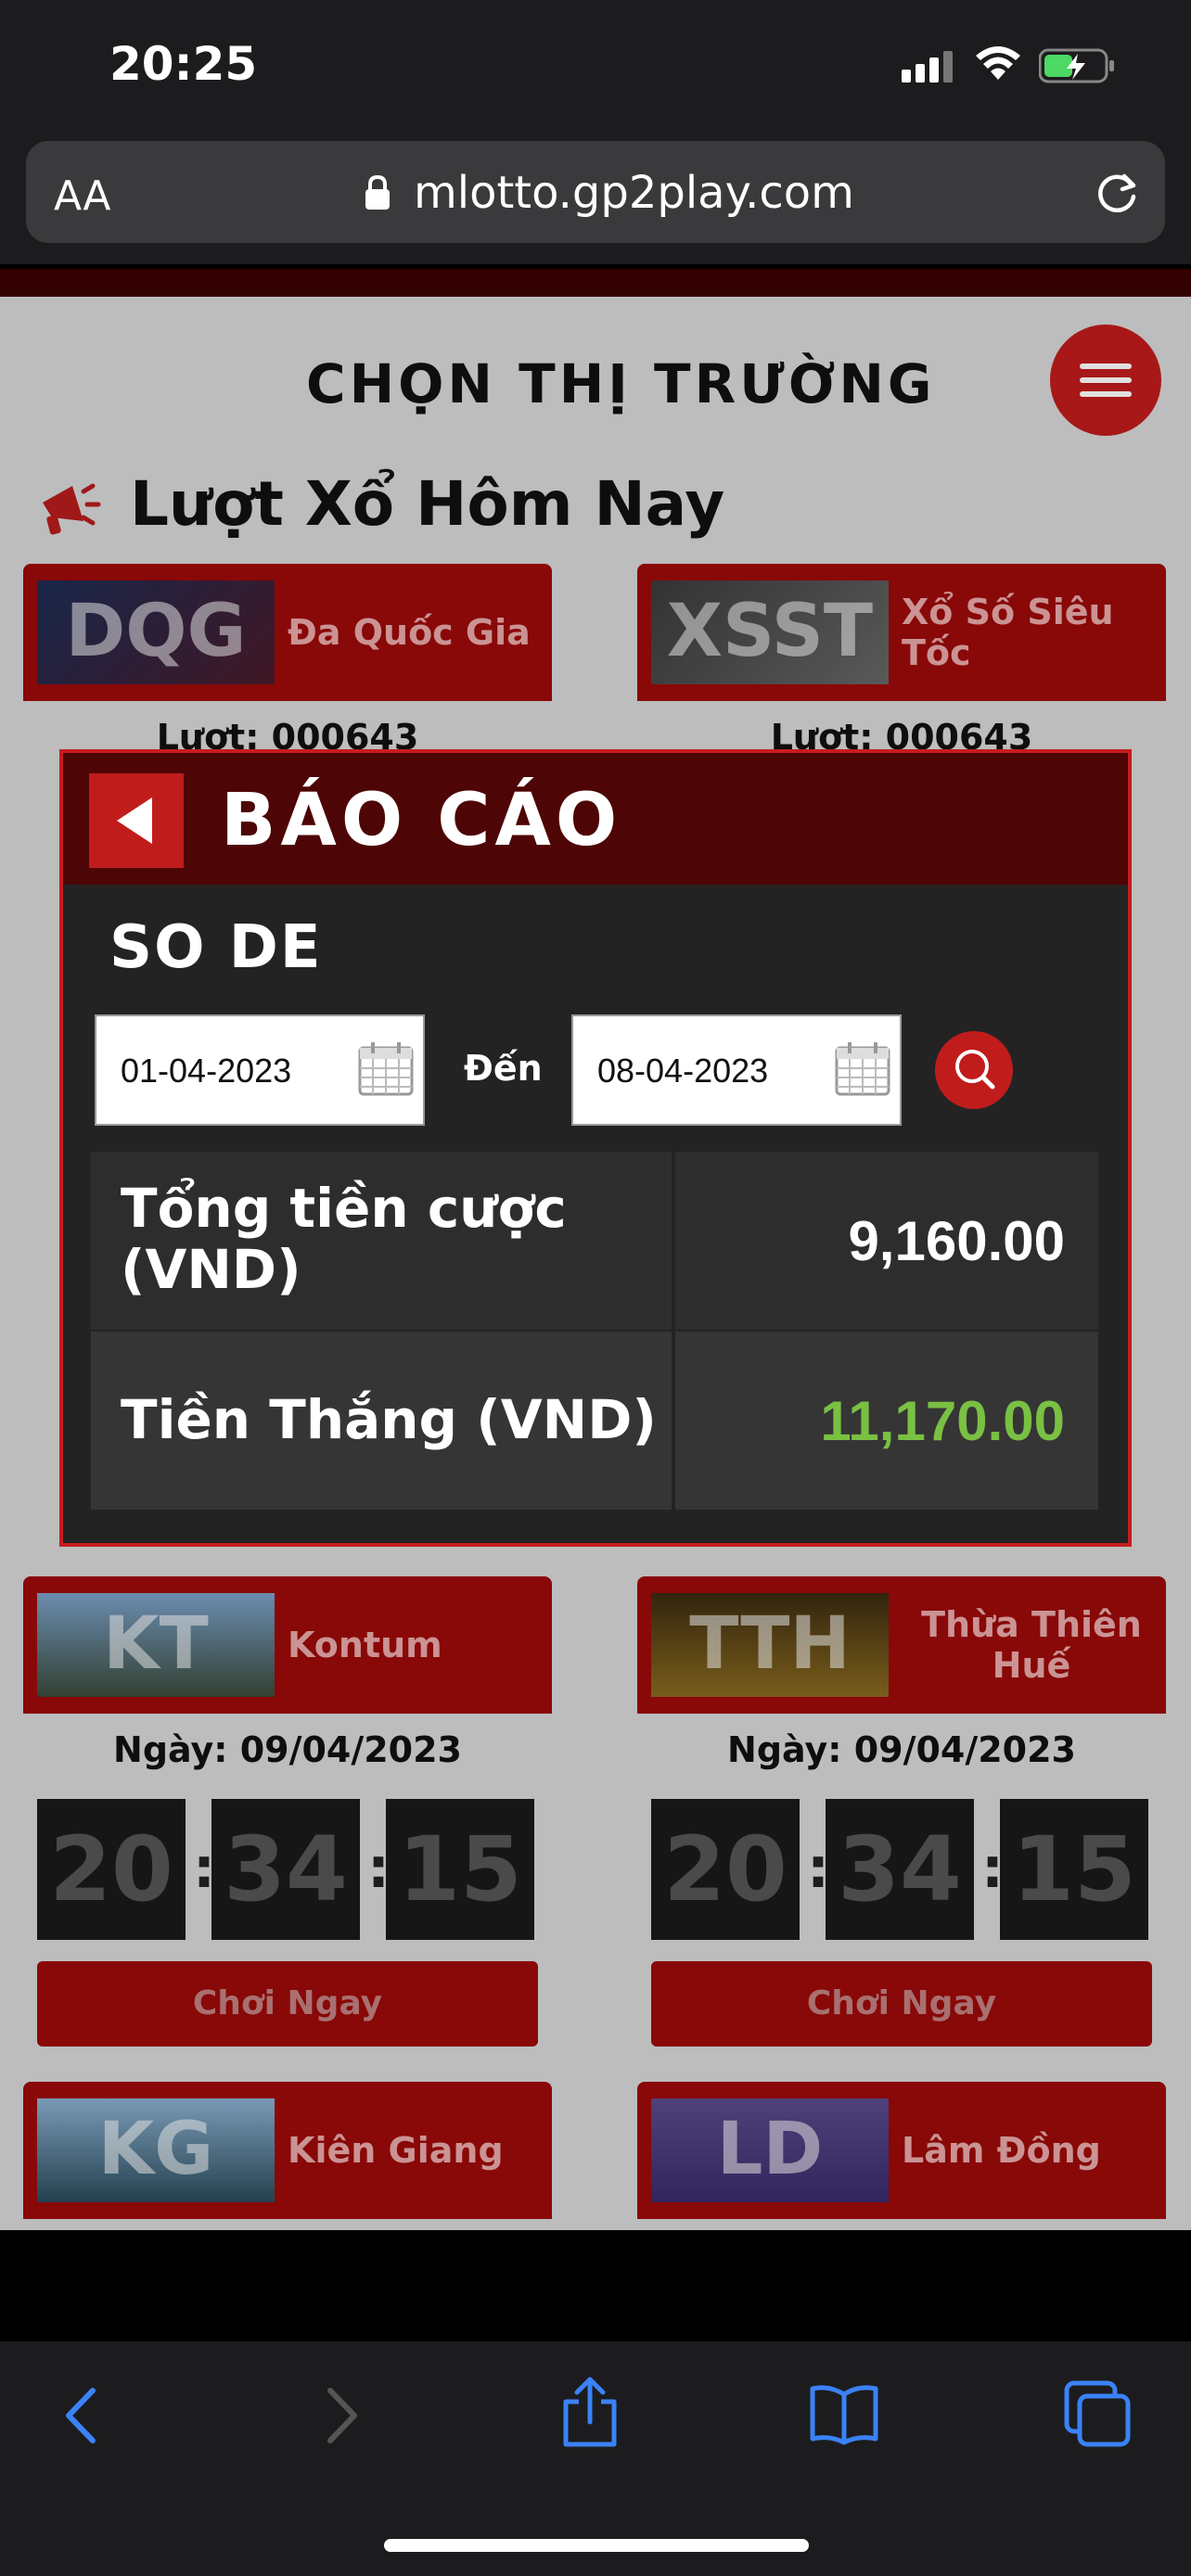 This screenshot has width=1191, height=2576. What do you see at coordinates (206, 1071) in the screenshot?
I see `from-date-value: 01-04-2023` at bounding box center [206, 1071].